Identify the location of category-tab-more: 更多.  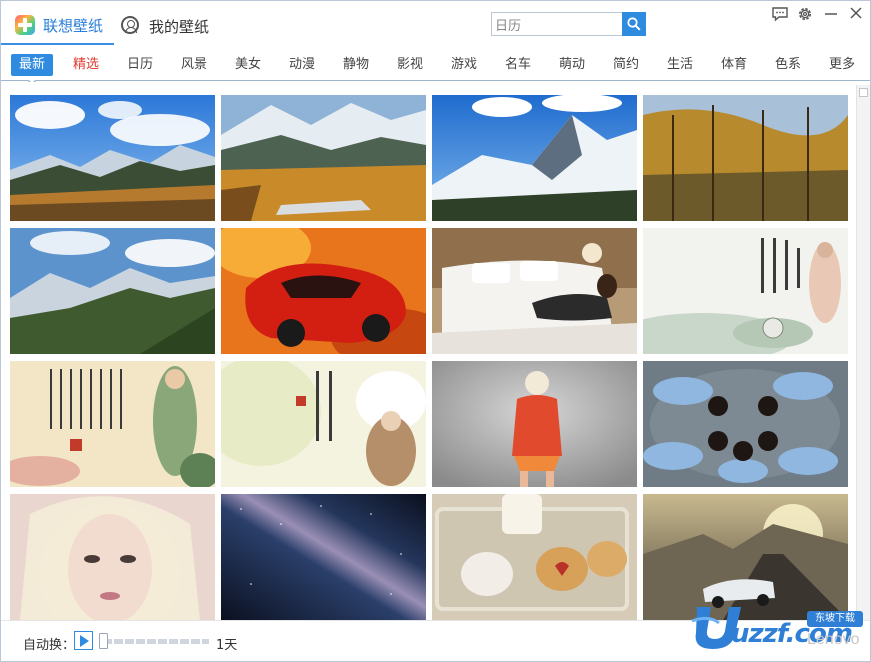
(842, 65).